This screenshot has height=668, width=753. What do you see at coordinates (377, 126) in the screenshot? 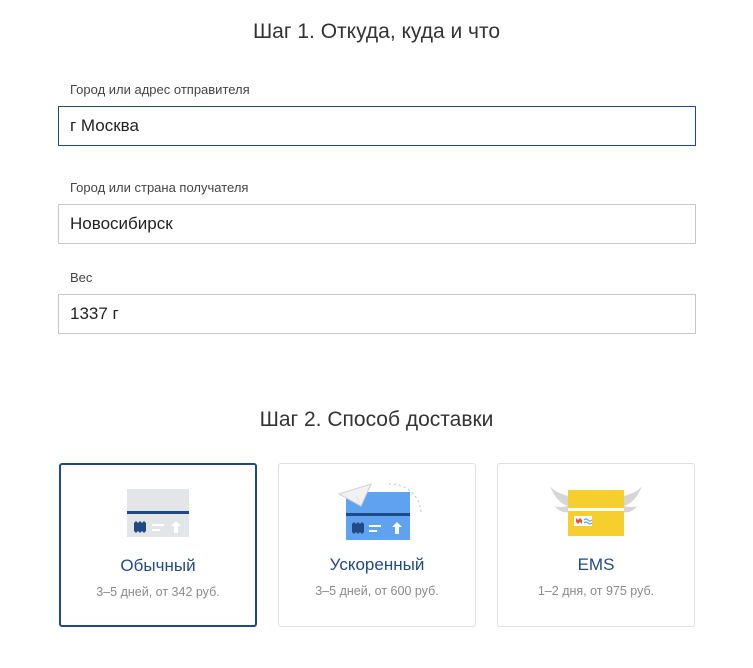
I see `sender-input` at bounding box center [377, 126].